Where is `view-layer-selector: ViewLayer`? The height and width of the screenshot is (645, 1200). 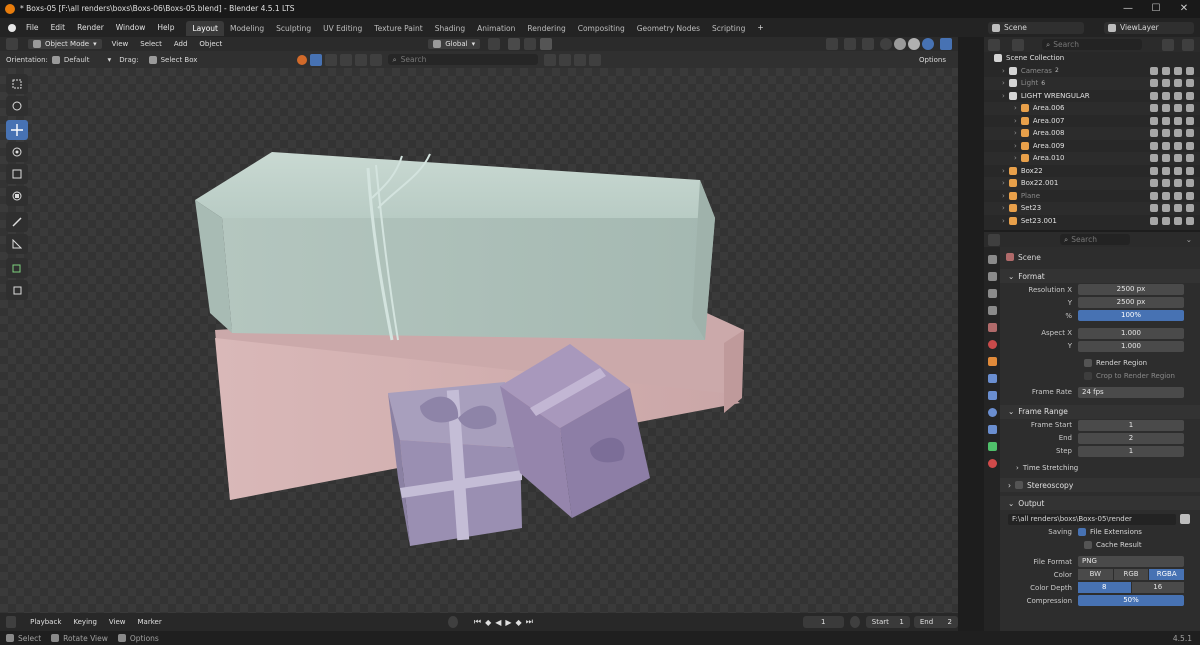
view-layer-selector: ViewLayer is located at coordinates (1149, 27).